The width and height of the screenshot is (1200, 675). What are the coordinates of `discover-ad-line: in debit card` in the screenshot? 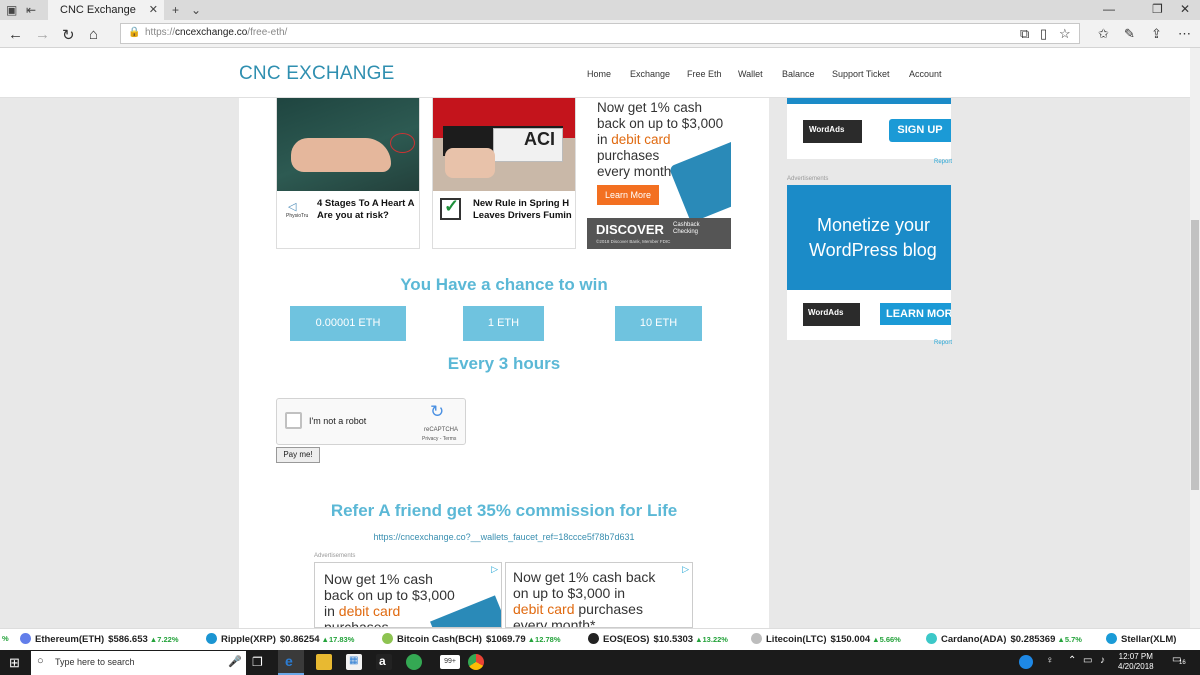 It's located at (634, 139).